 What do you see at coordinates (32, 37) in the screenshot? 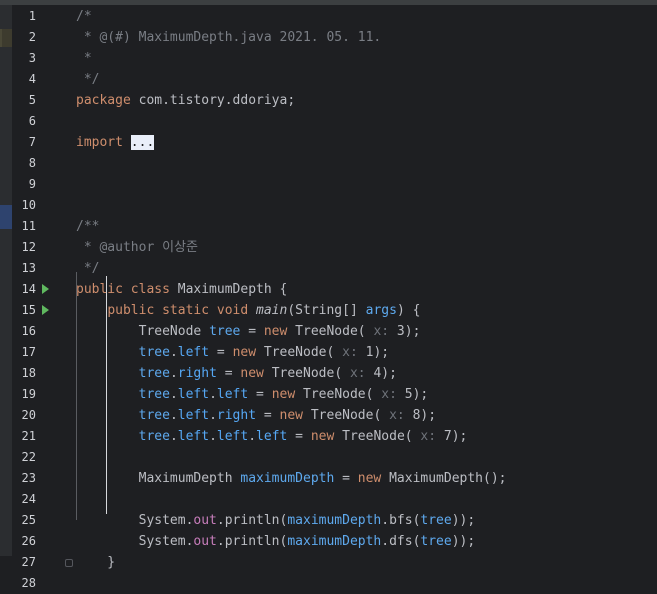
I see `line-number: 2` at bounding box center [32, 37].